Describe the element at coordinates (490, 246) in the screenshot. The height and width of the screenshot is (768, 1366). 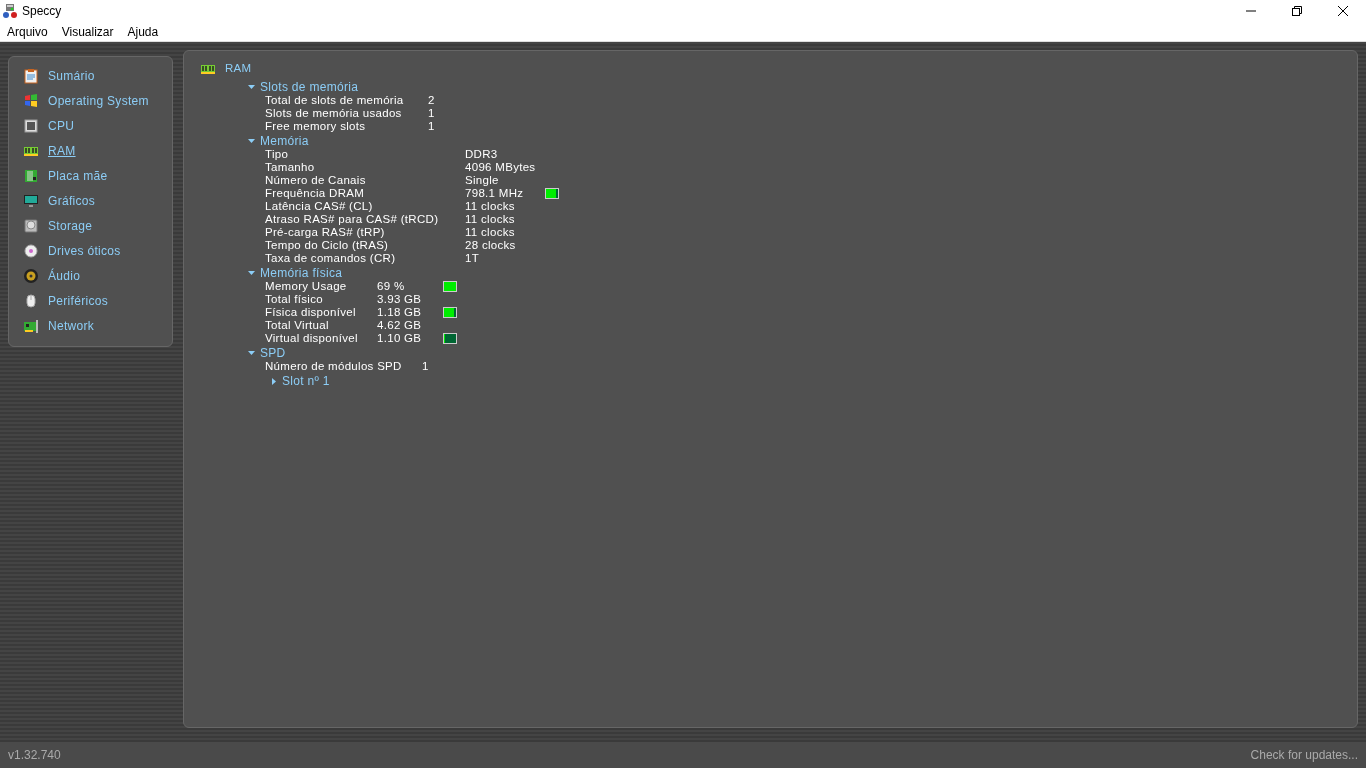
I see `property-value: 28 clocks` at that location.